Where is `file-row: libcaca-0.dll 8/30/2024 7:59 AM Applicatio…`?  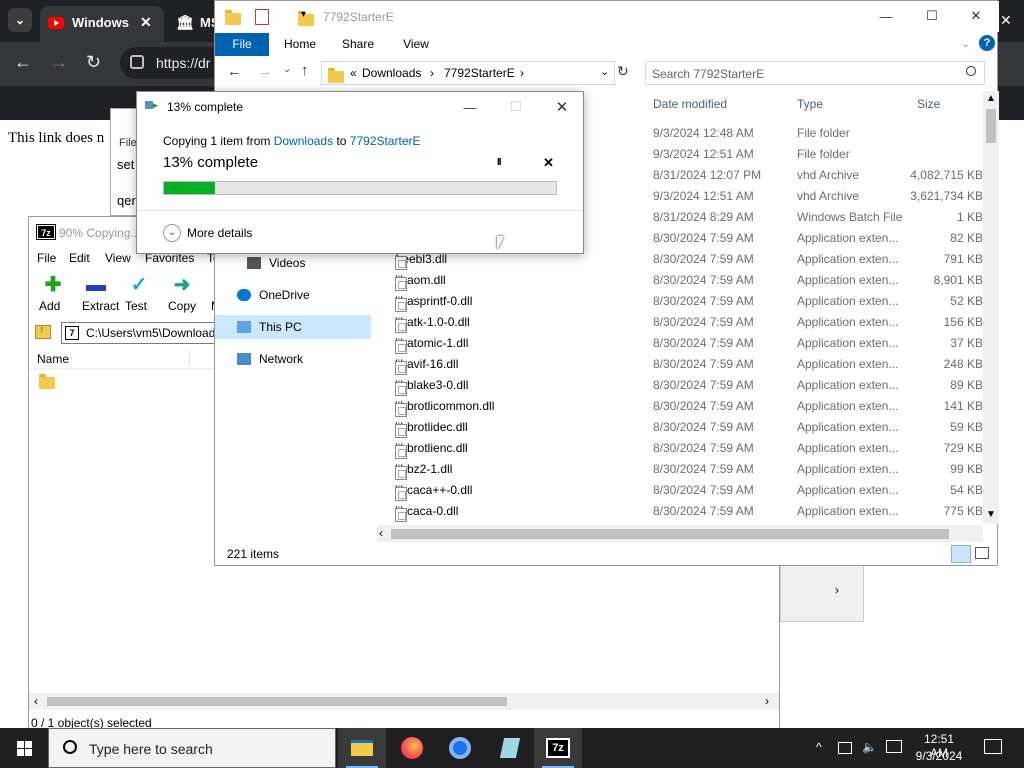
file-row: libcaca-0.dll 8/30/2024 7:59 AM Applicatio… is located at coordinates (681, 511).